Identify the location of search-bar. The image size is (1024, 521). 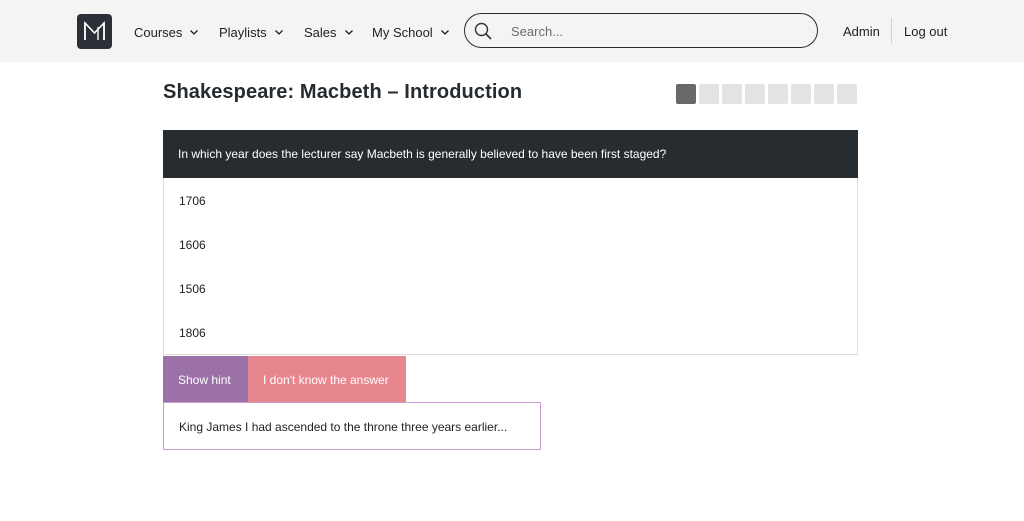
(641, 30).